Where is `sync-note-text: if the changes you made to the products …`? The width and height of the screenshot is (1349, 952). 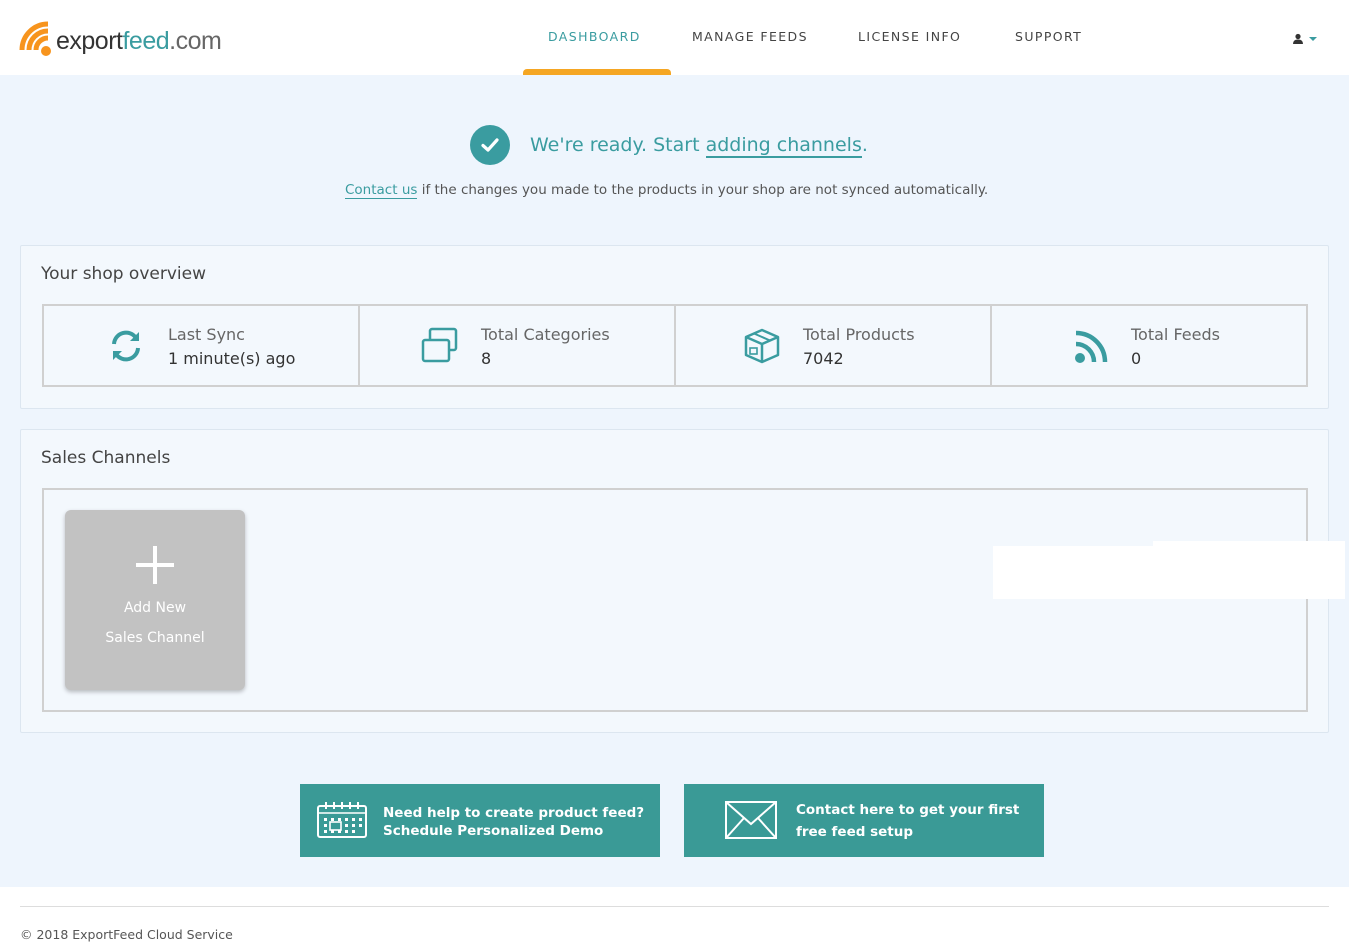 sync-note-text: if the changes you made to the products … is located at coordinates (703, 190).